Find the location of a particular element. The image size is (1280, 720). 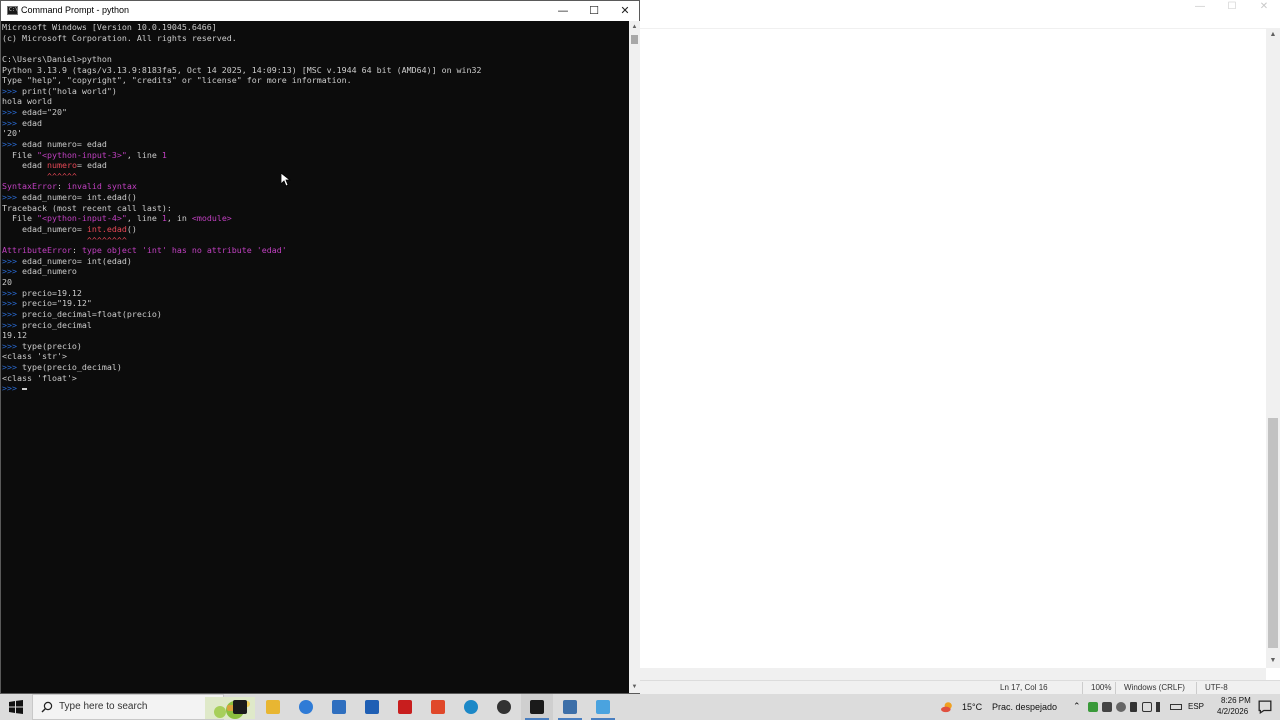

language-indicator: ESP is located at coordinates (1196, 706).